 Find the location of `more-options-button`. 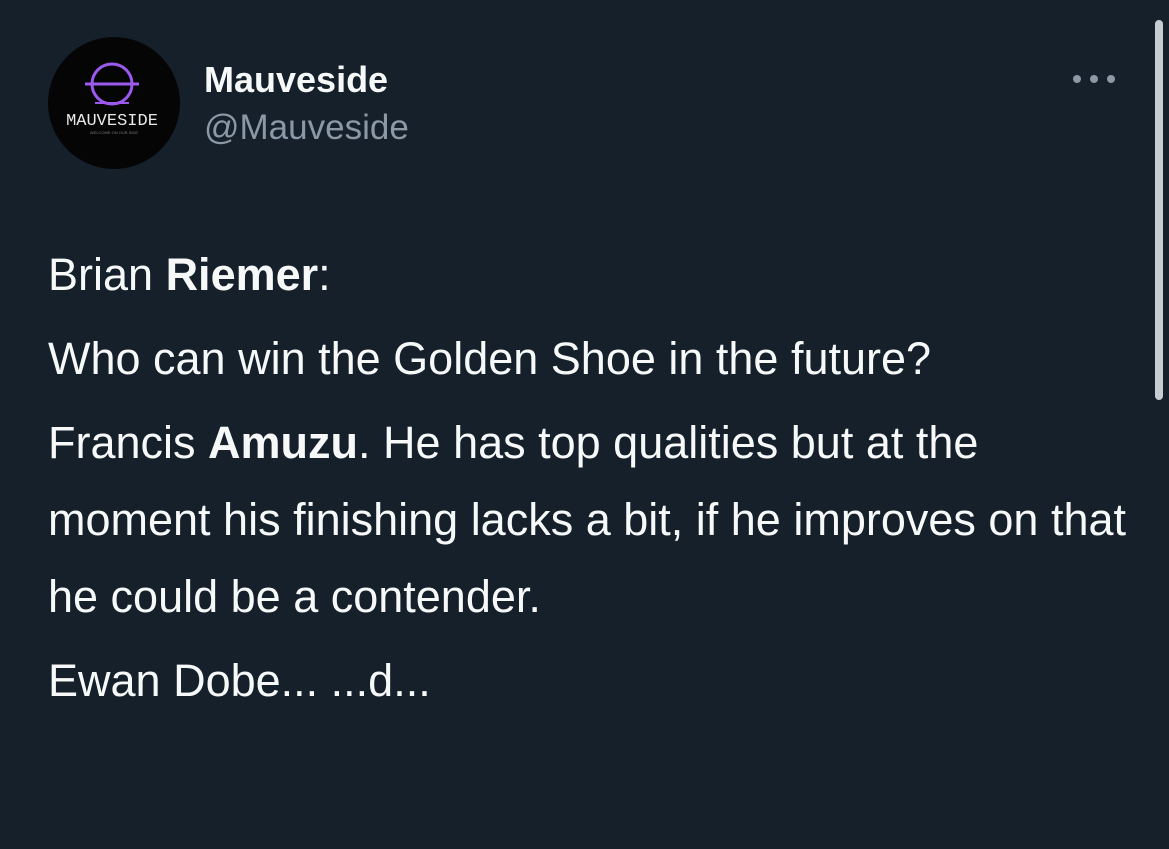

more-options-button is located at coordinates (1096, 79).